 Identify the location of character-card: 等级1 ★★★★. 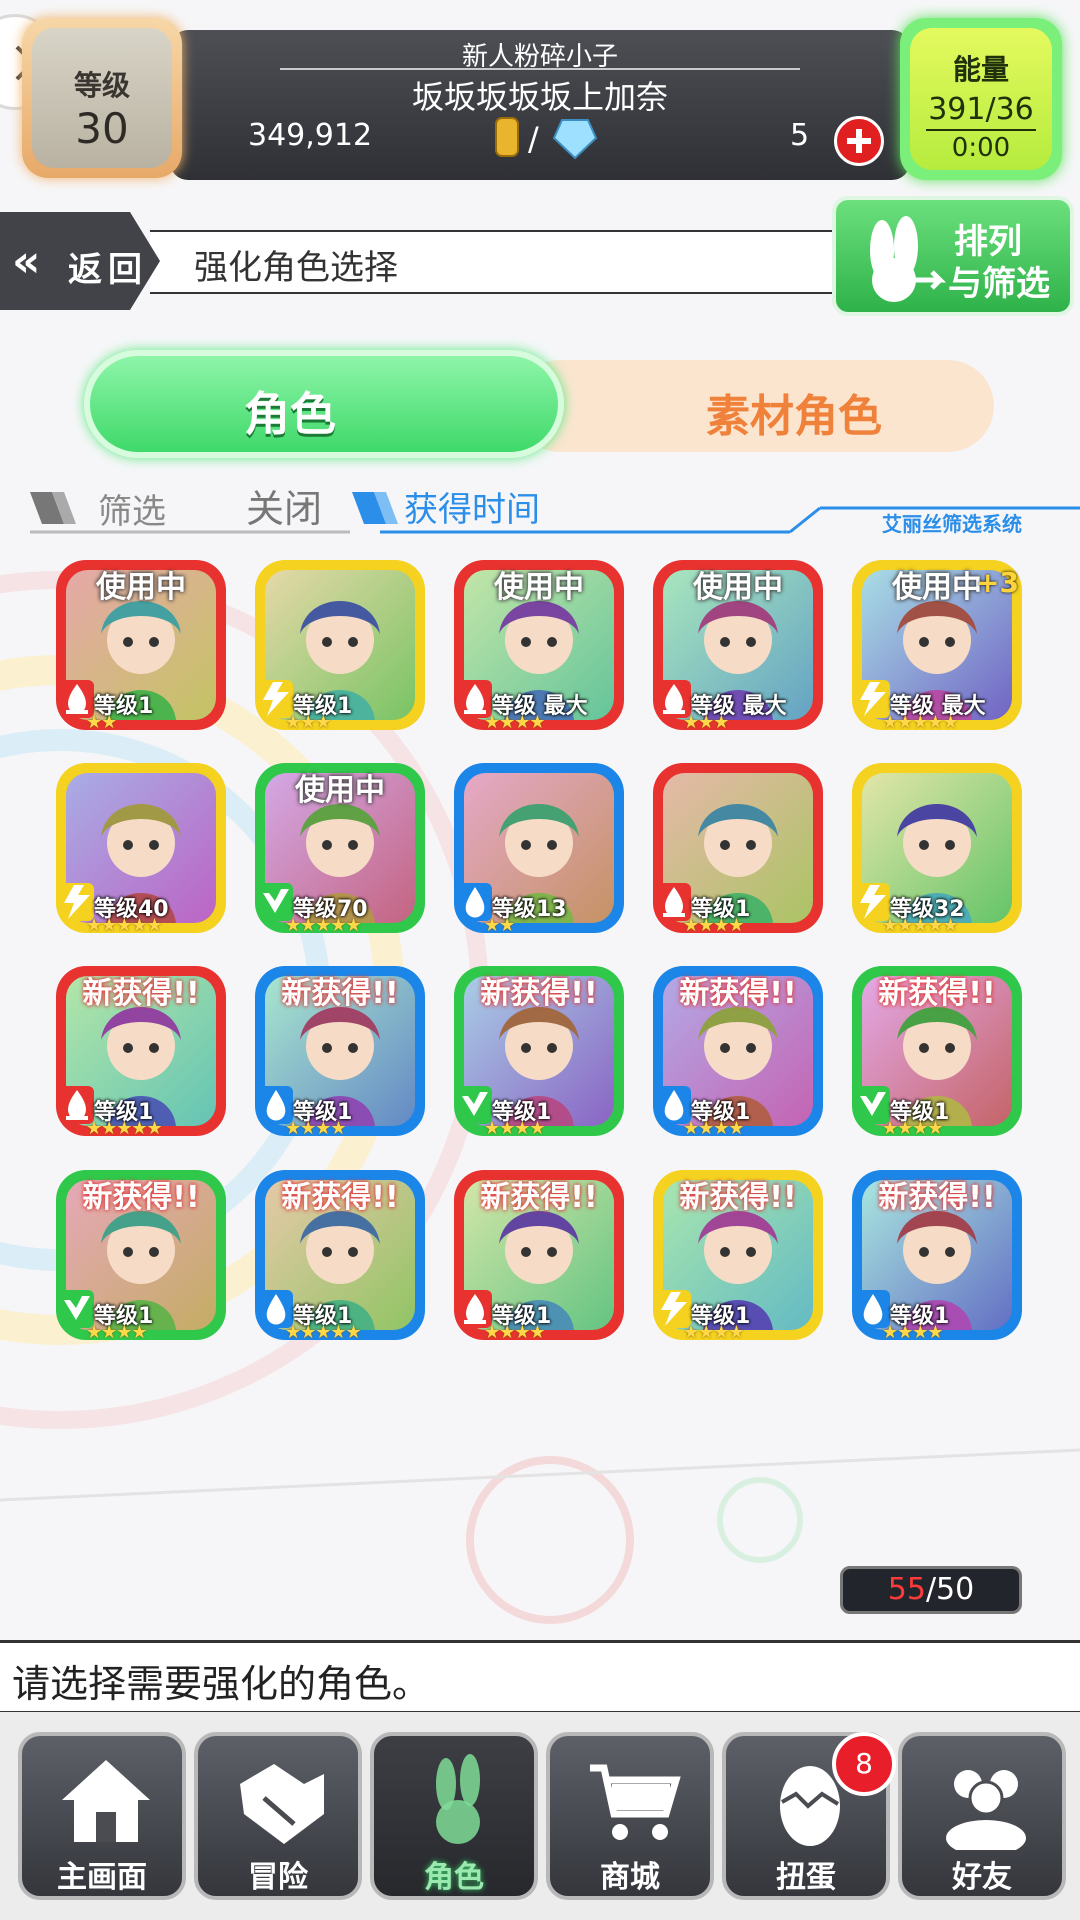
(738, 850).